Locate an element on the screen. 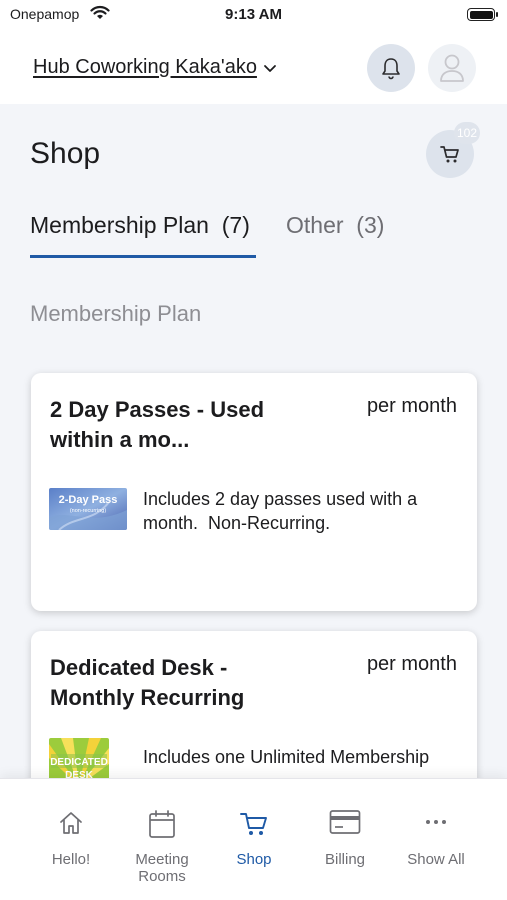 The image size is (507, 900). nav-label: Meeting Rooms is located at coordinates (162, 868).